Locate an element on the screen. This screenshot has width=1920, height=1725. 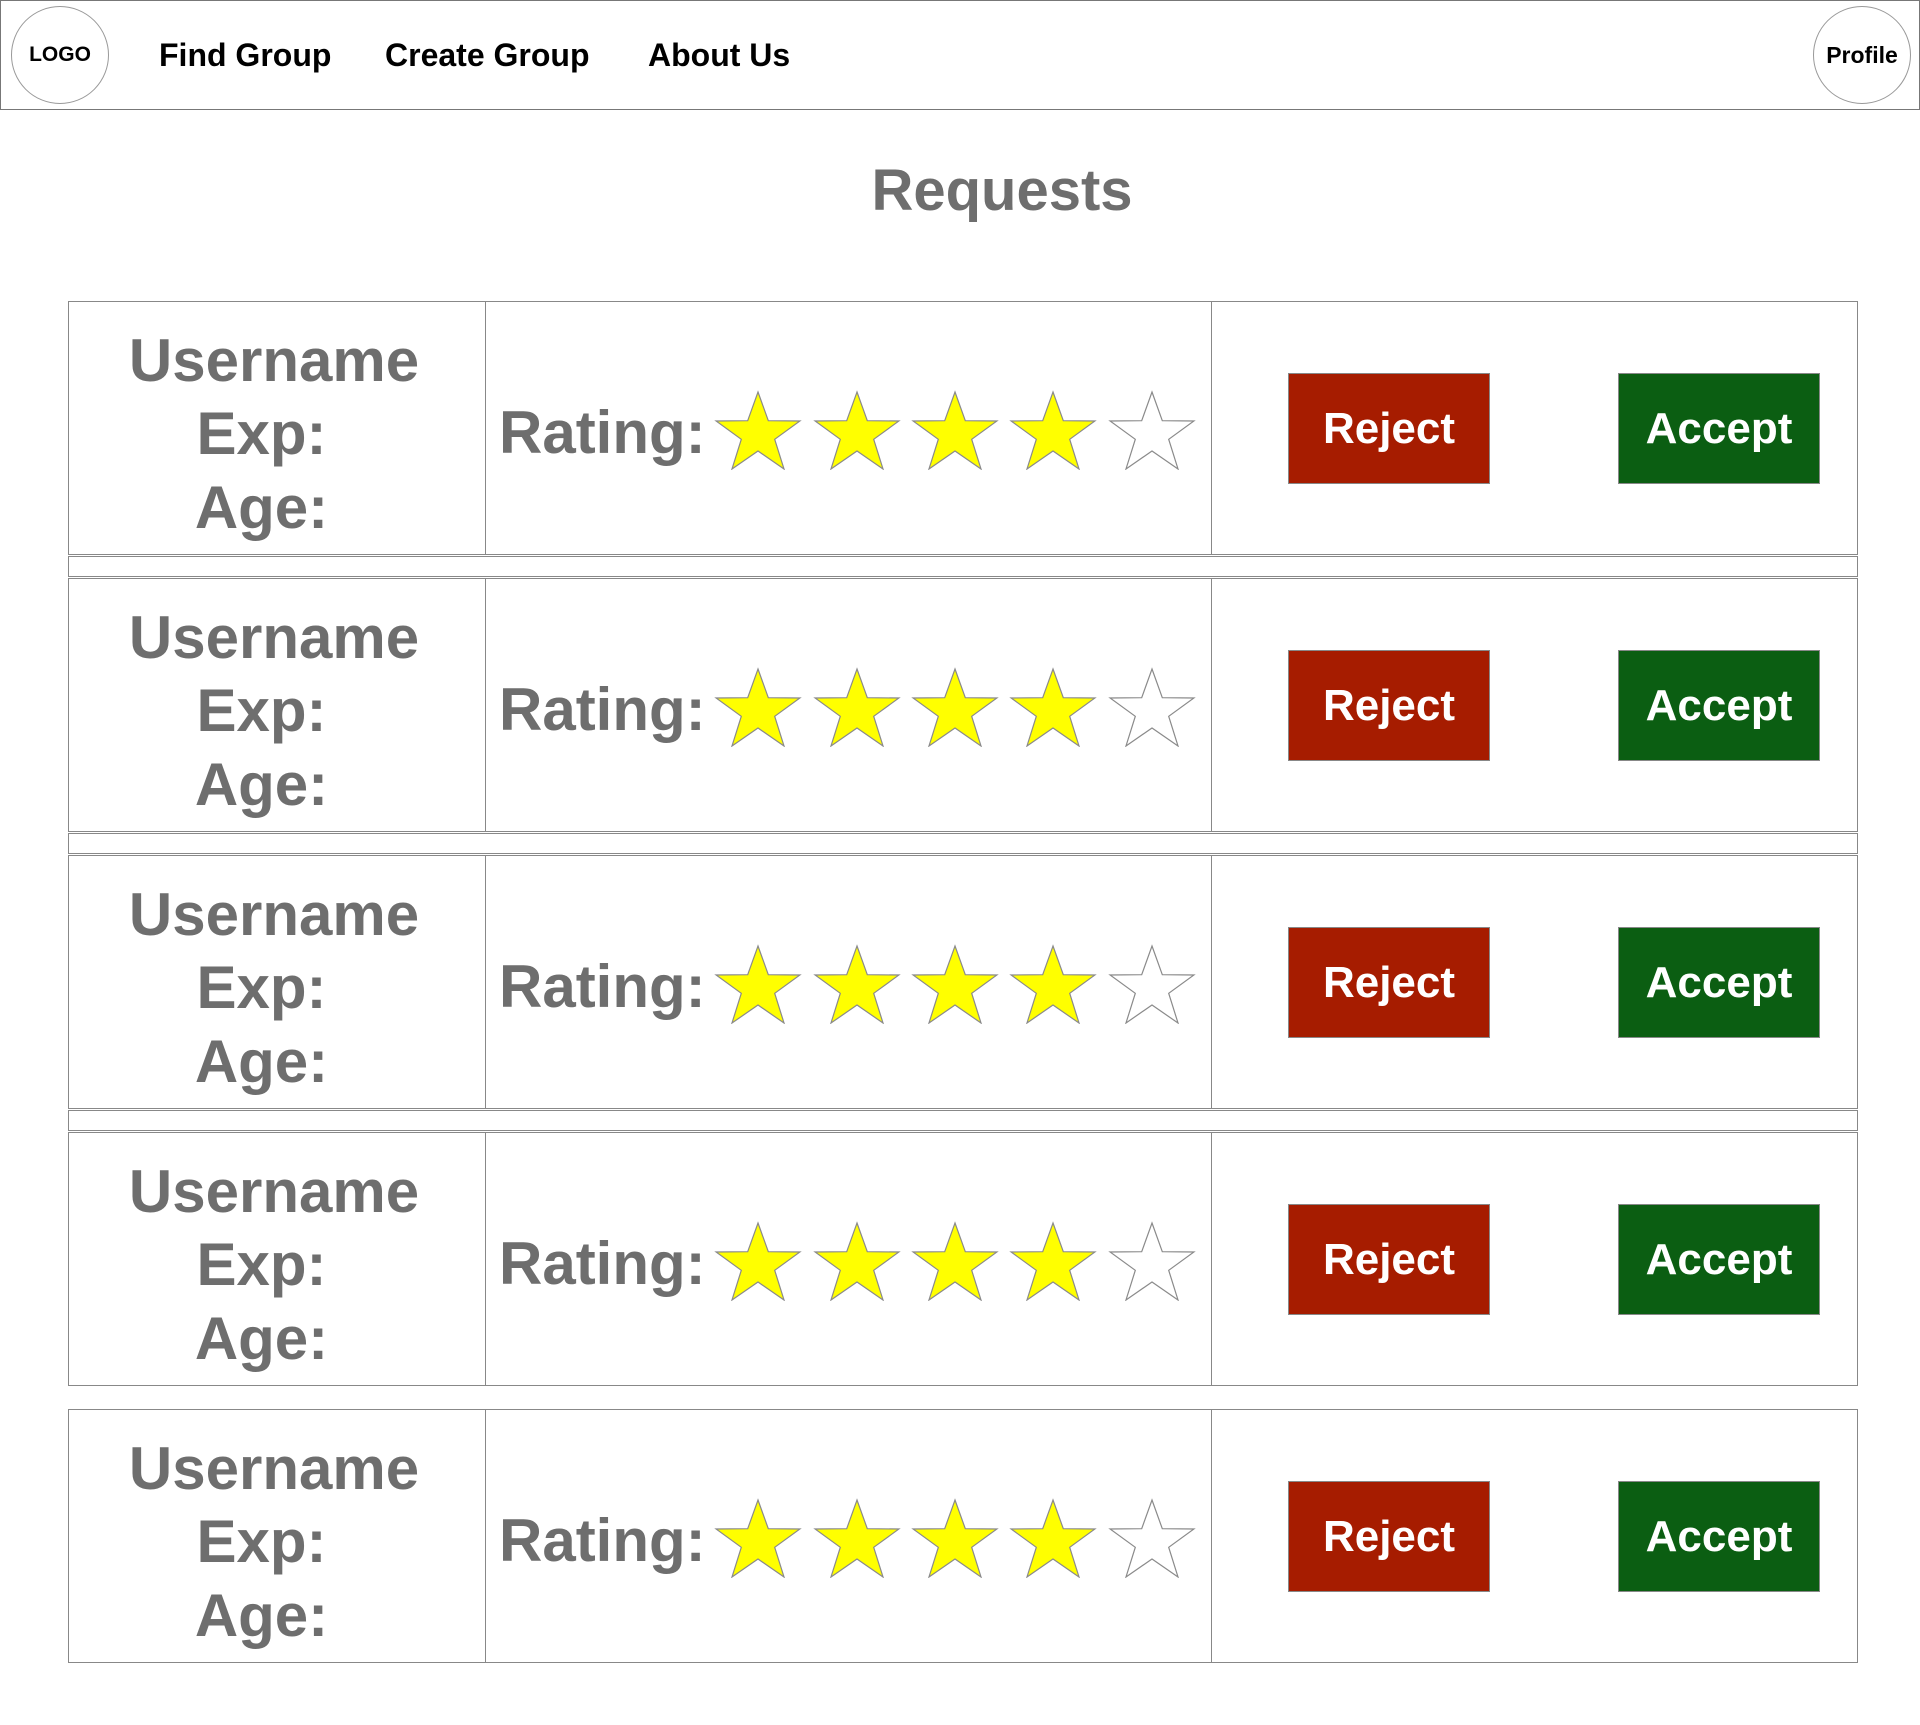
nav-link-find-group: Find Group is located at coordinates (245, 55).